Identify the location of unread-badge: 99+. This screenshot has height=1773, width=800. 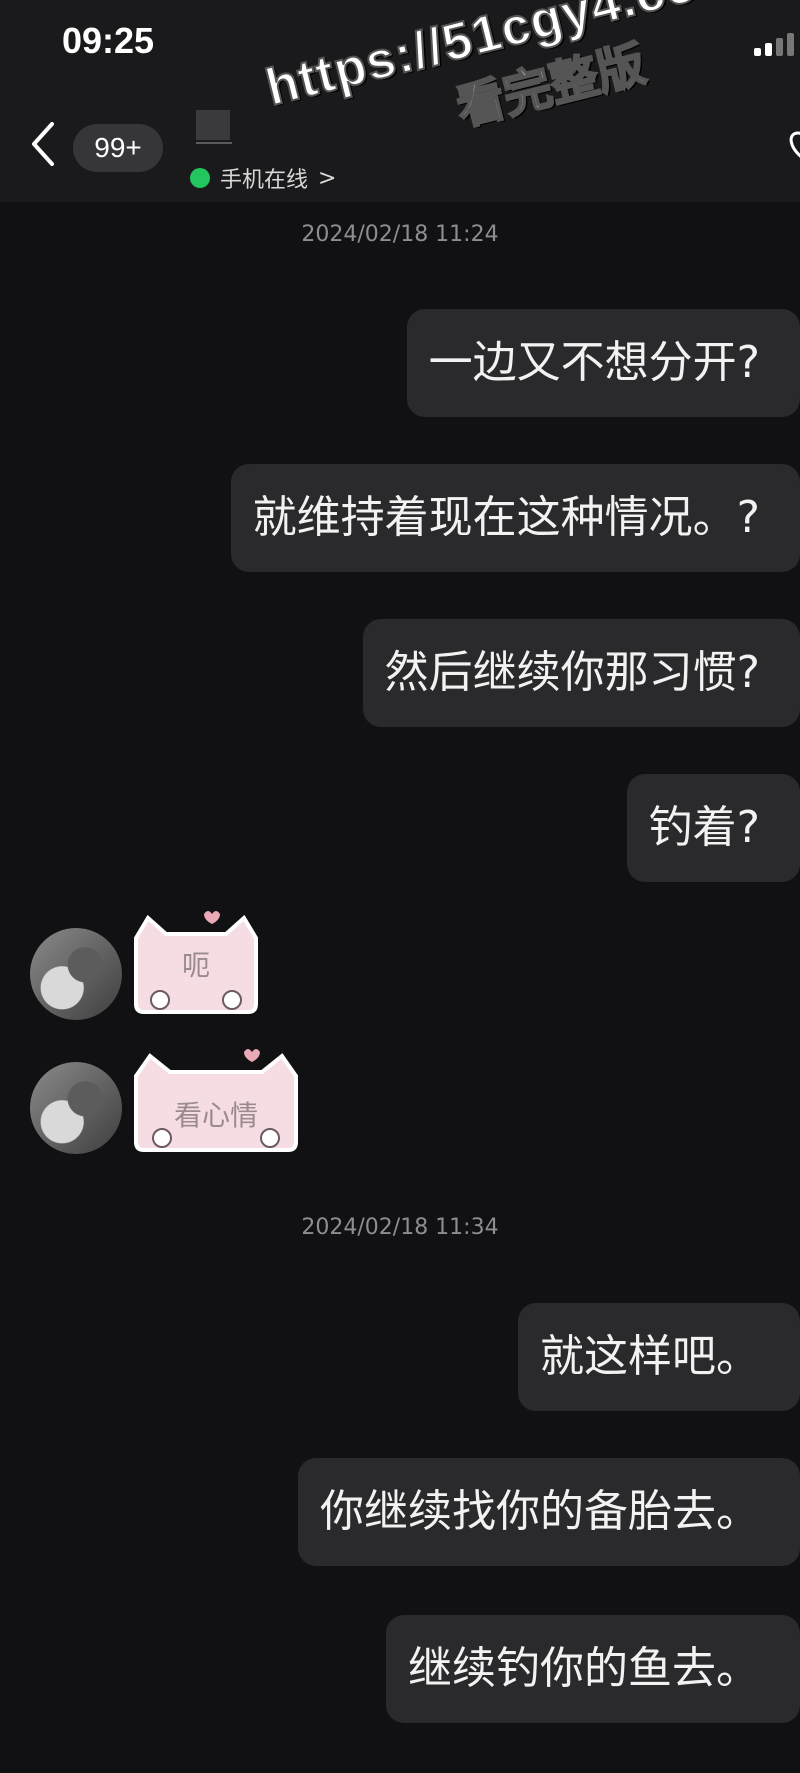
(118, 148).